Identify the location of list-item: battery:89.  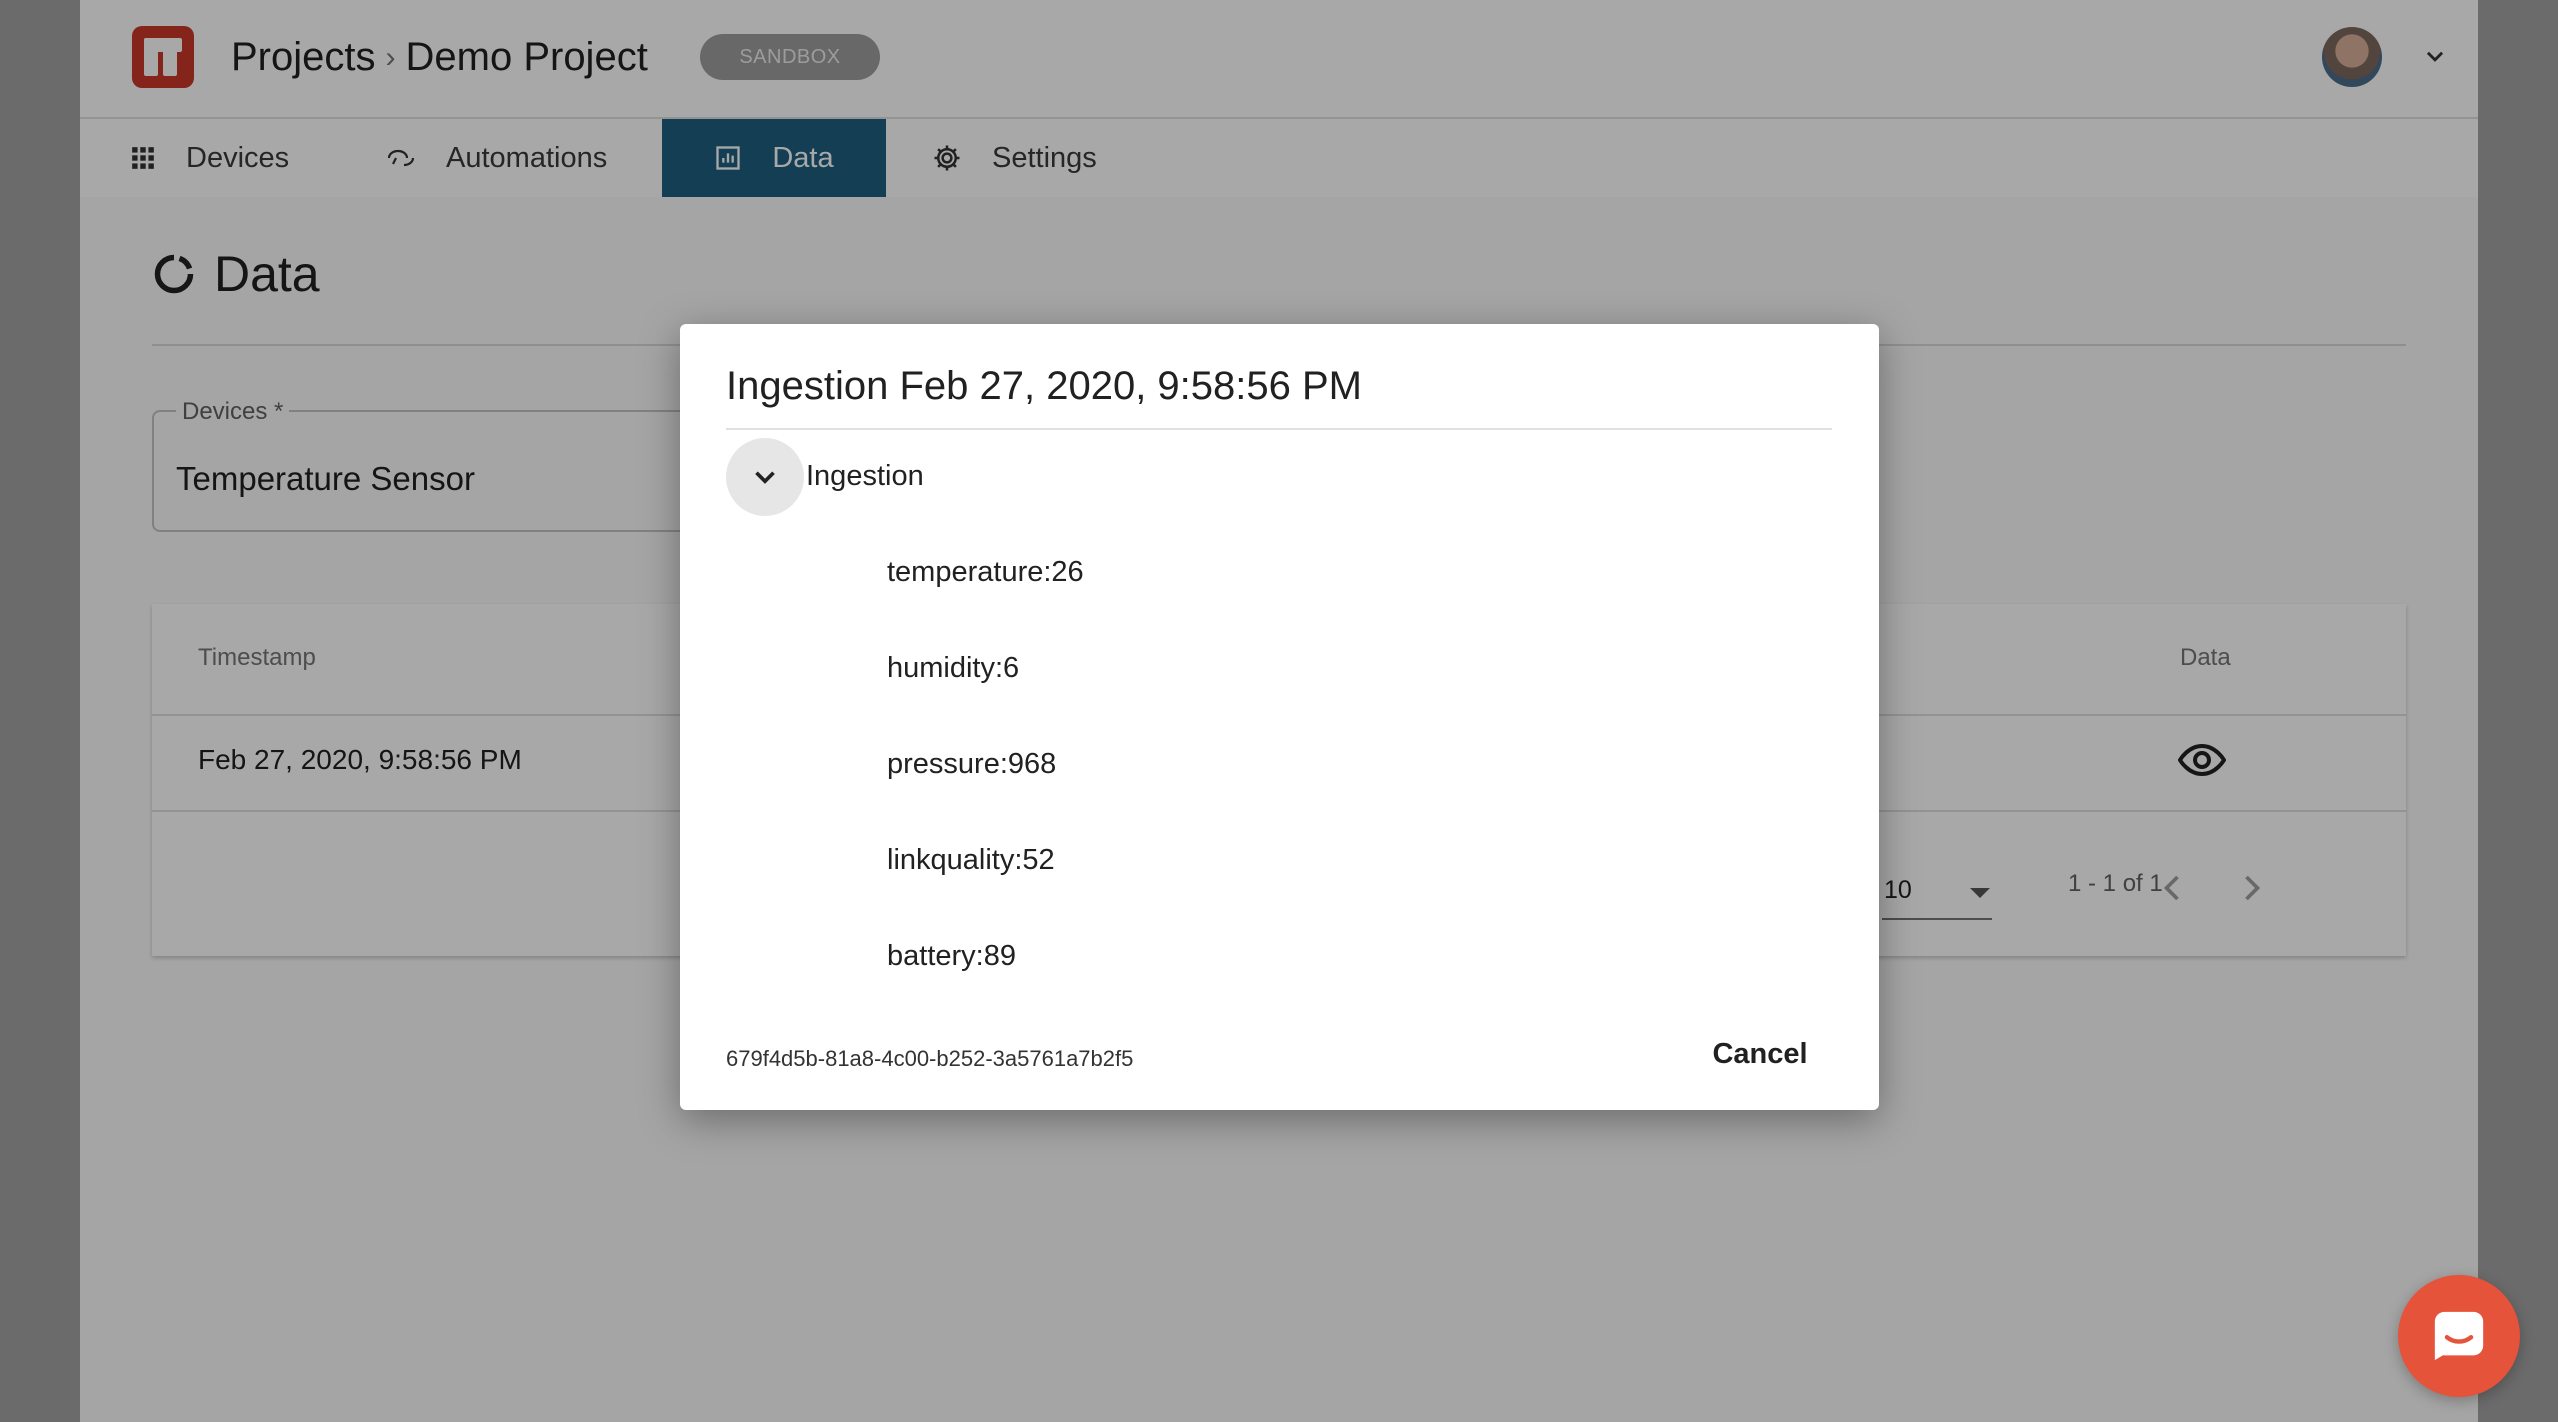
(951, 956).